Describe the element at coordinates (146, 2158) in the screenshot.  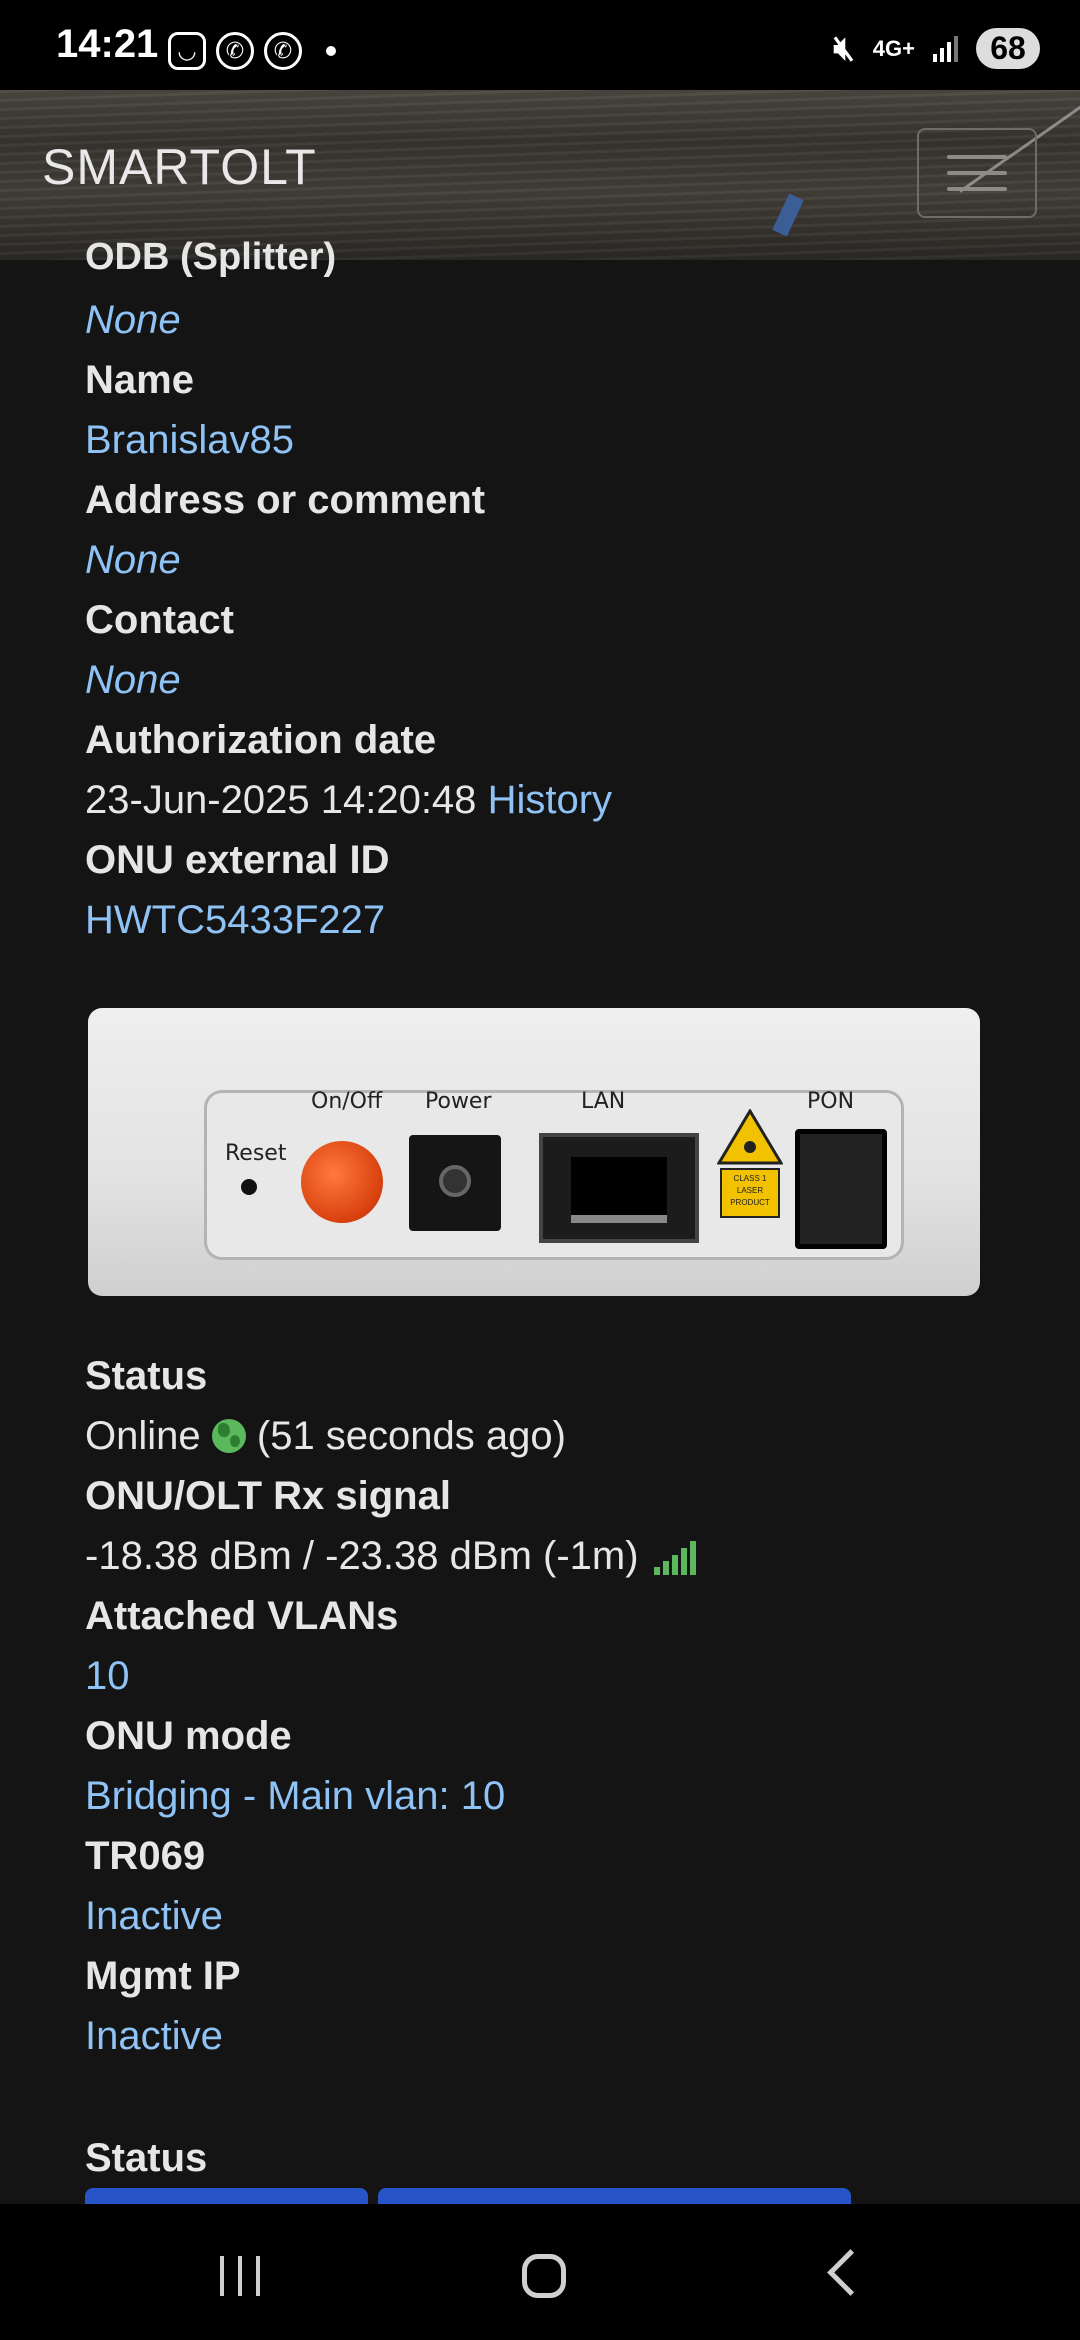
I see `status-section-label: Status` at that location.